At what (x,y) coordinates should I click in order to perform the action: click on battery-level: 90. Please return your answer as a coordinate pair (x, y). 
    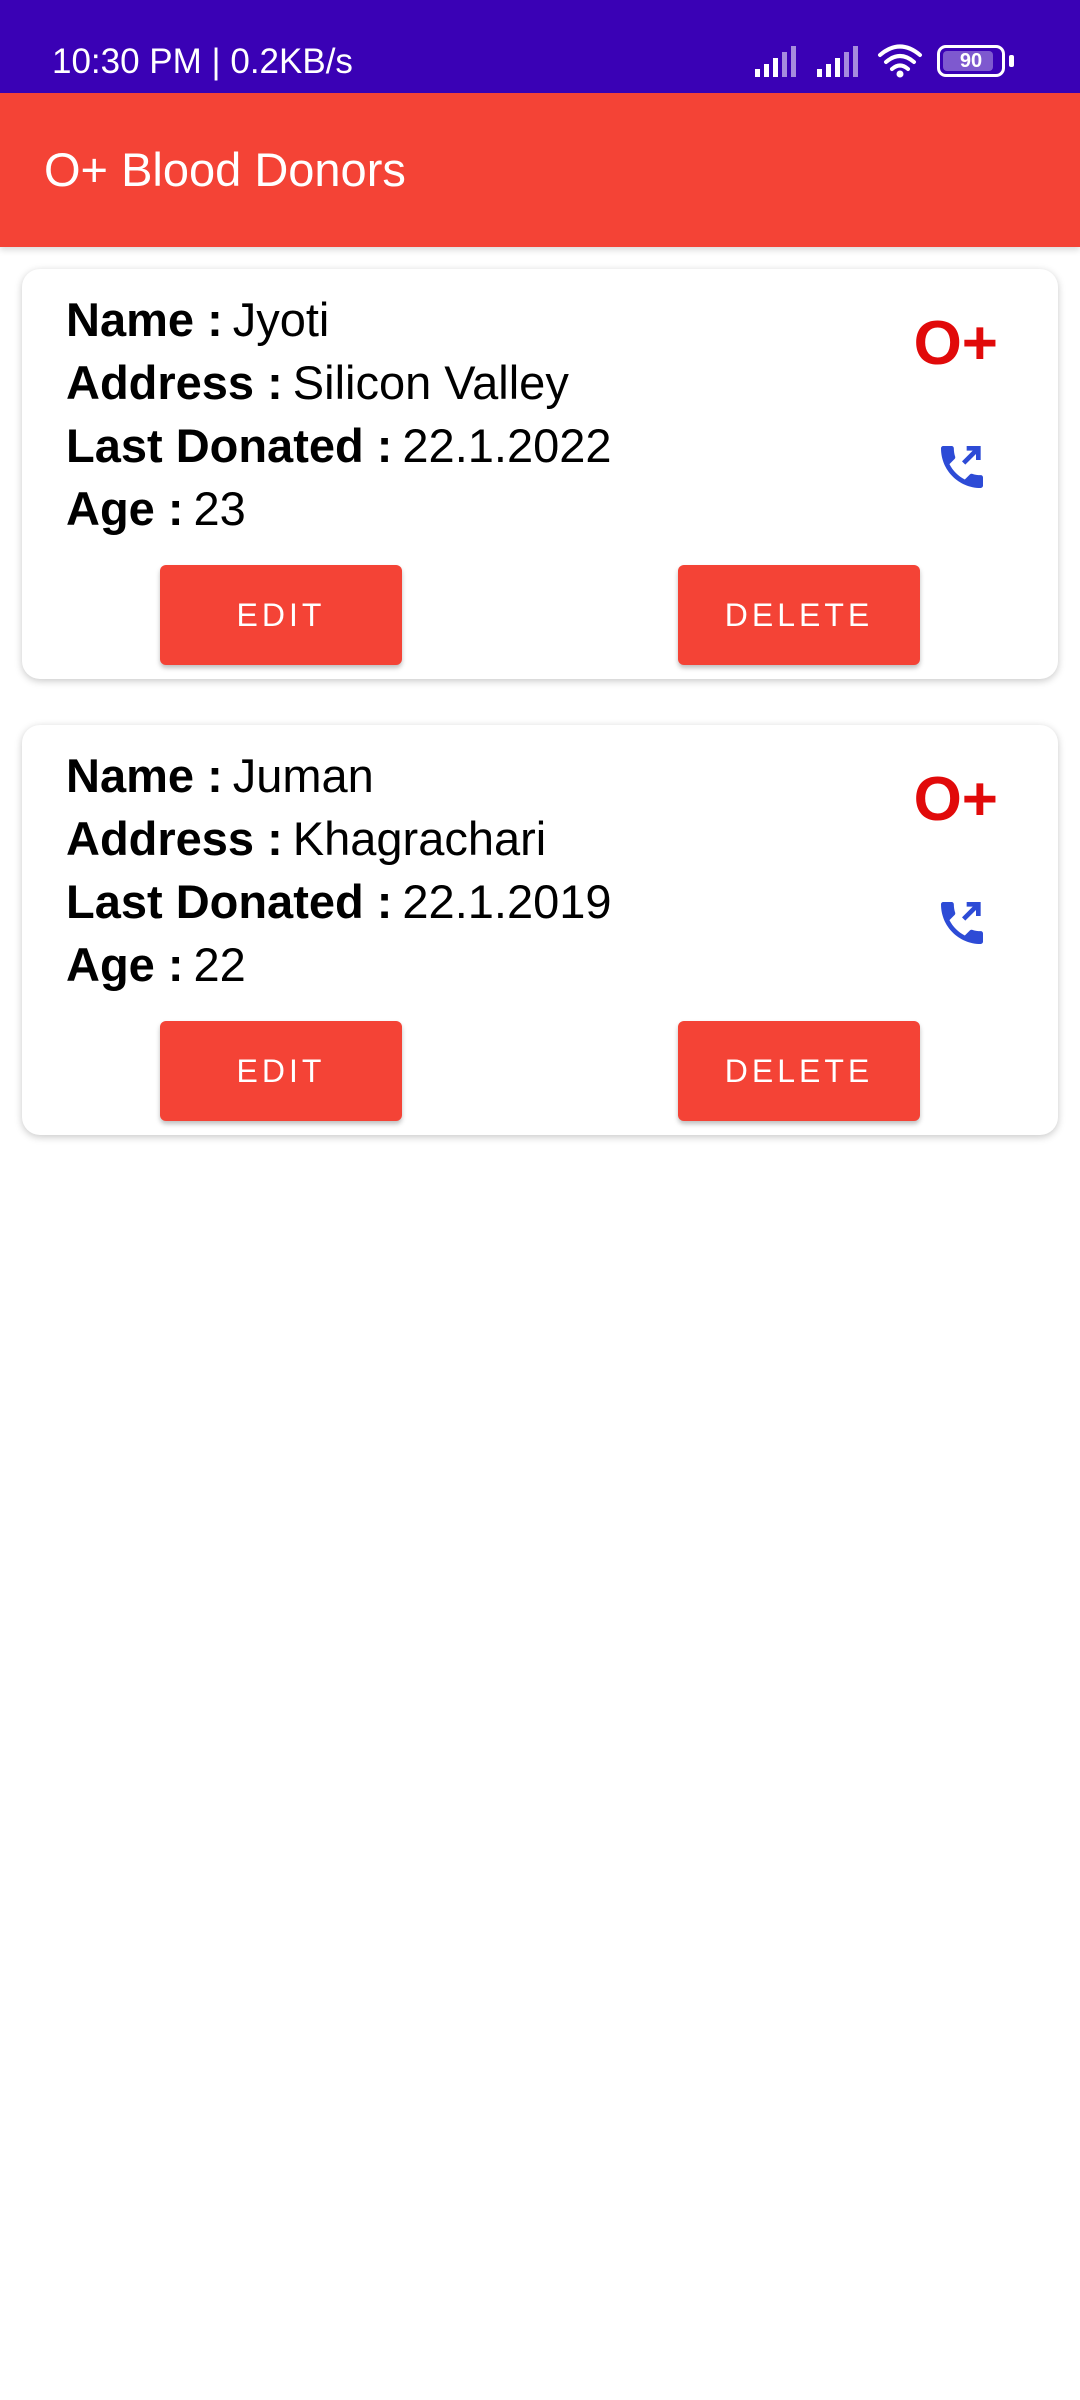
    Looking at the image, I should click on (971, 61).